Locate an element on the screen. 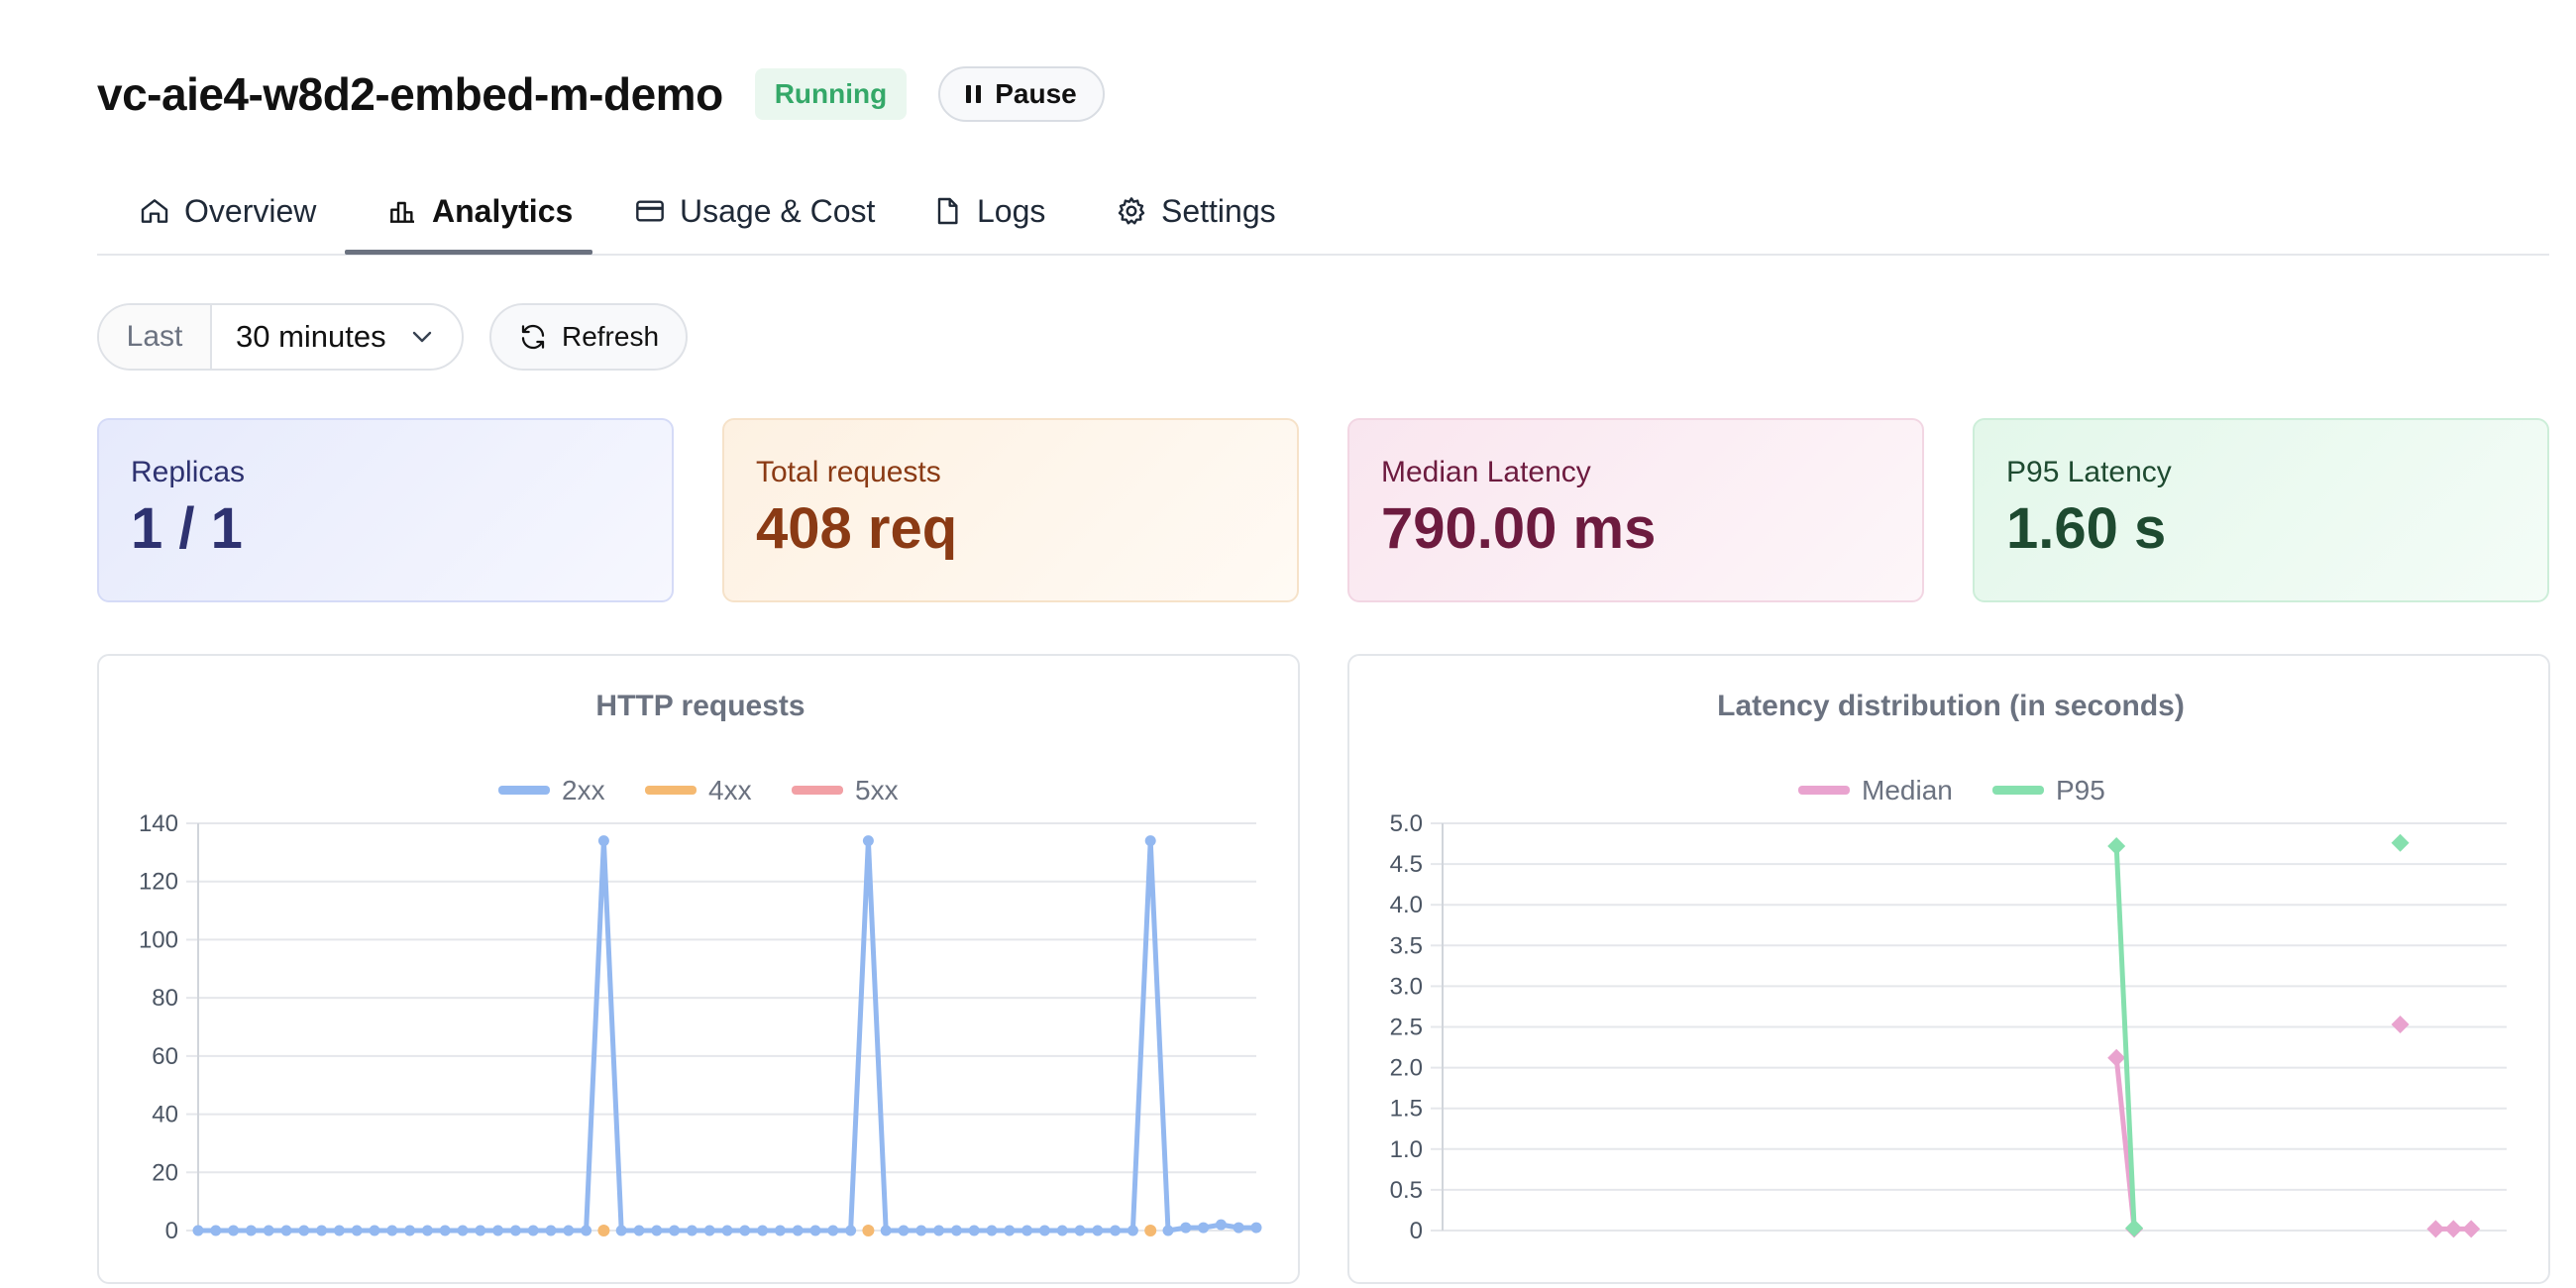  y-tick-label: 5.0 is located at coordinates (1407, 823).